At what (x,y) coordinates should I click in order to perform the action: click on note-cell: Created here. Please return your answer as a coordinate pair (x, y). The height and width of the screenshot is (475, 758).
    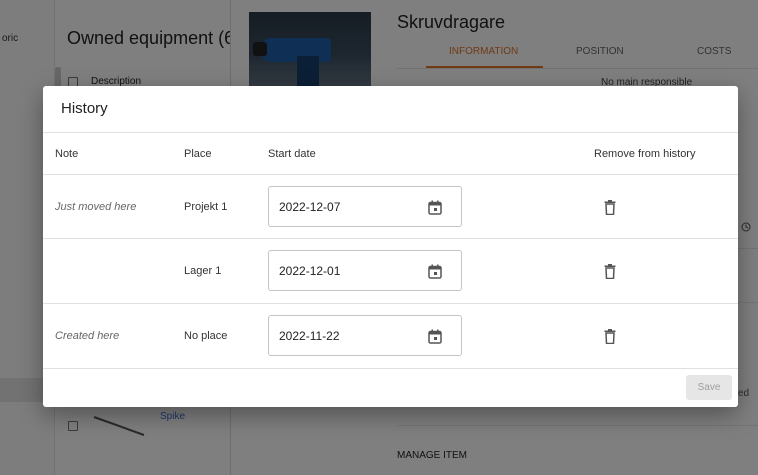
    Looking at the image, I should click on (87, 336).